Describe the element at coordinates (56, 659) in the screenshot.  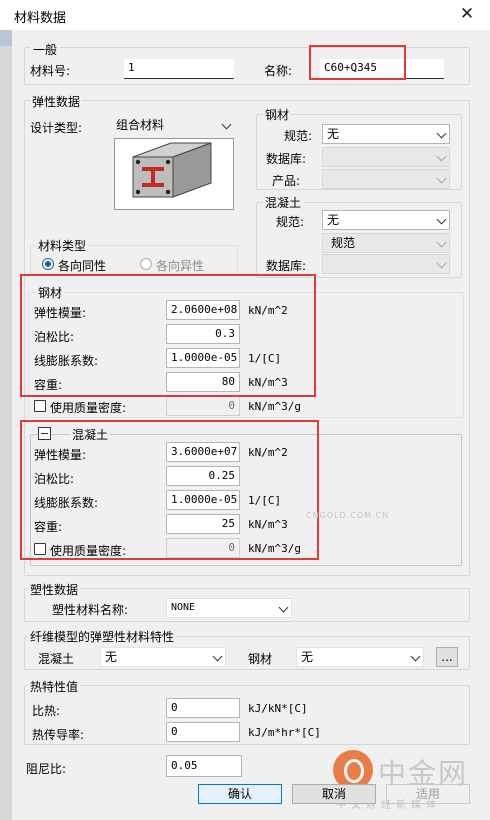
I see `fiber-concrete-label: 混凝土` at that location.